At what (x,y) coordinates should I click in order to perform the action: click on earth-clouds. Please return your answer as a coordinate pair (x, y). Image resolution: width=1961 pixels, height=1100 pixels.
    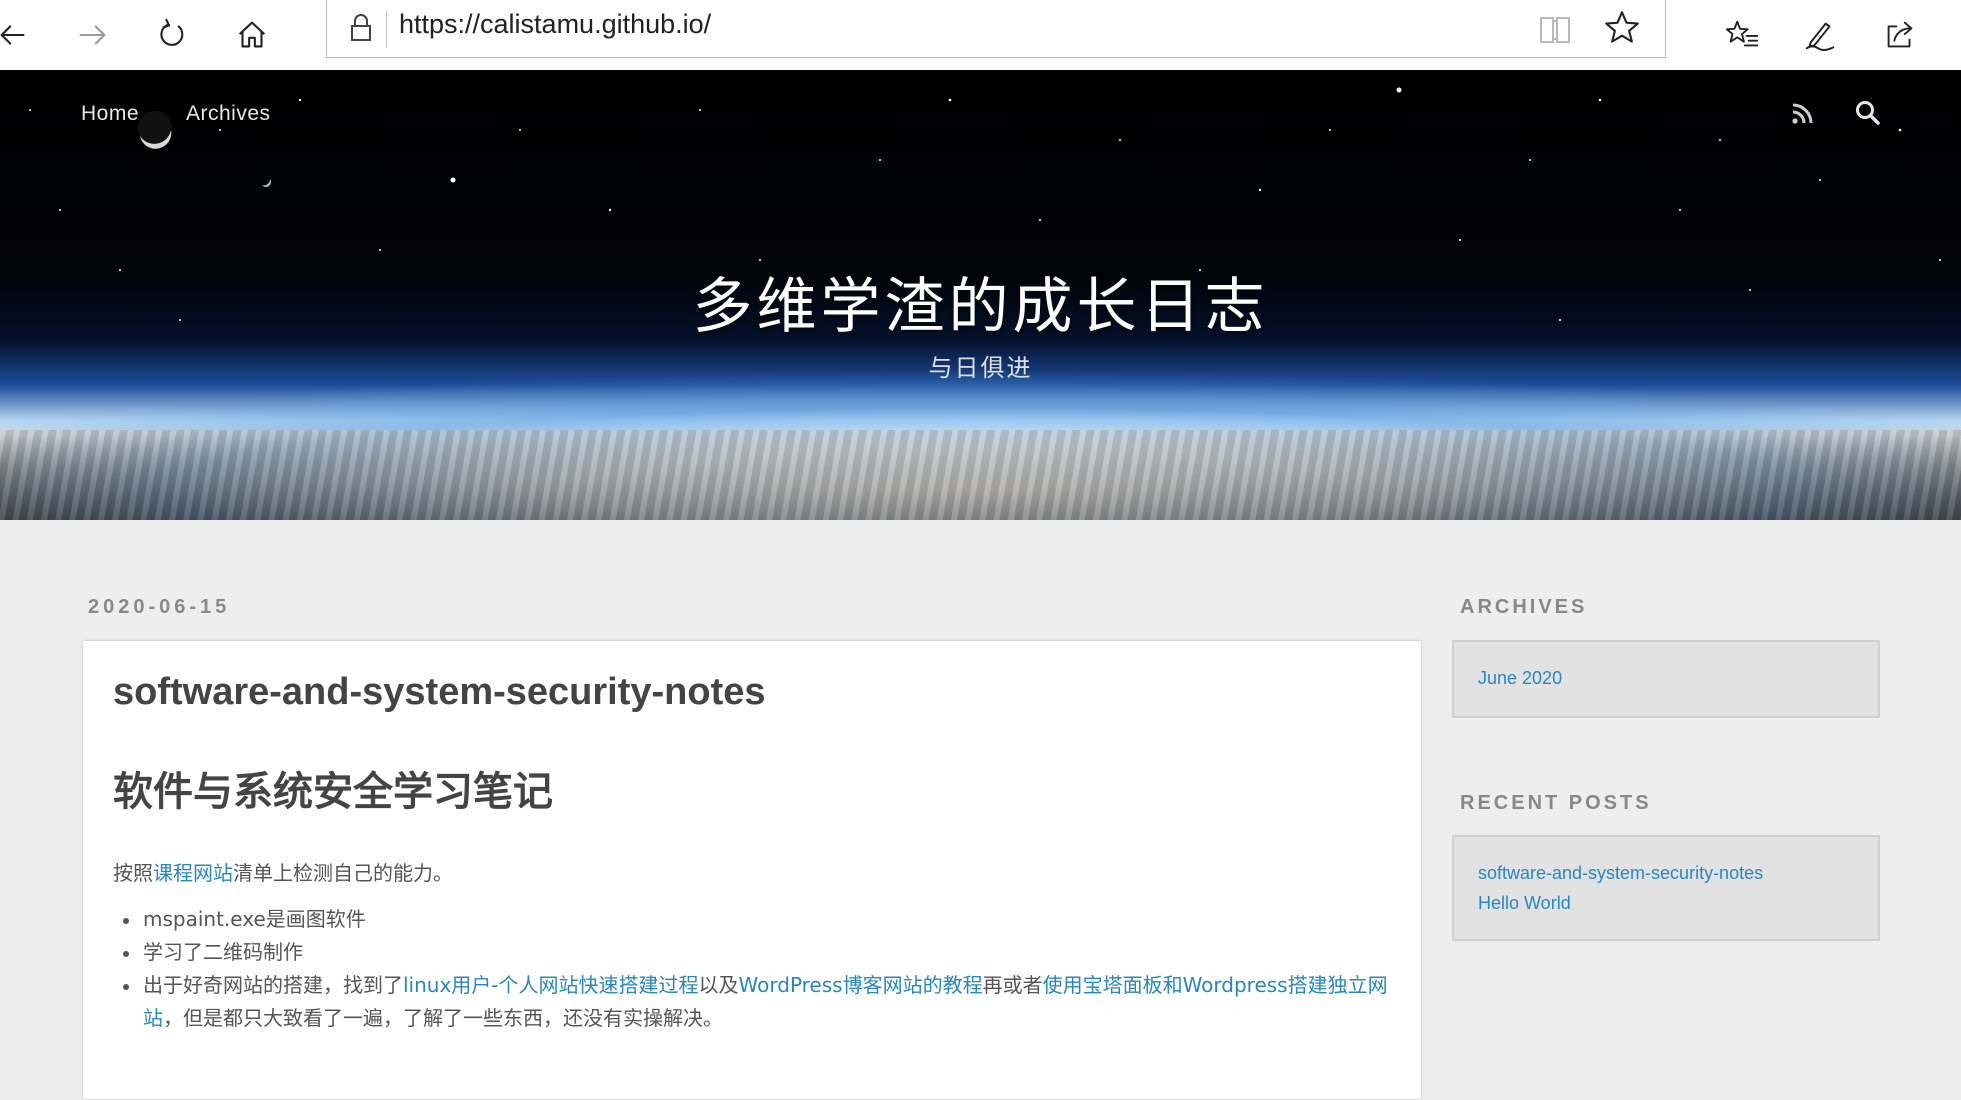
    Looking at the image, I should click on (980, 475).